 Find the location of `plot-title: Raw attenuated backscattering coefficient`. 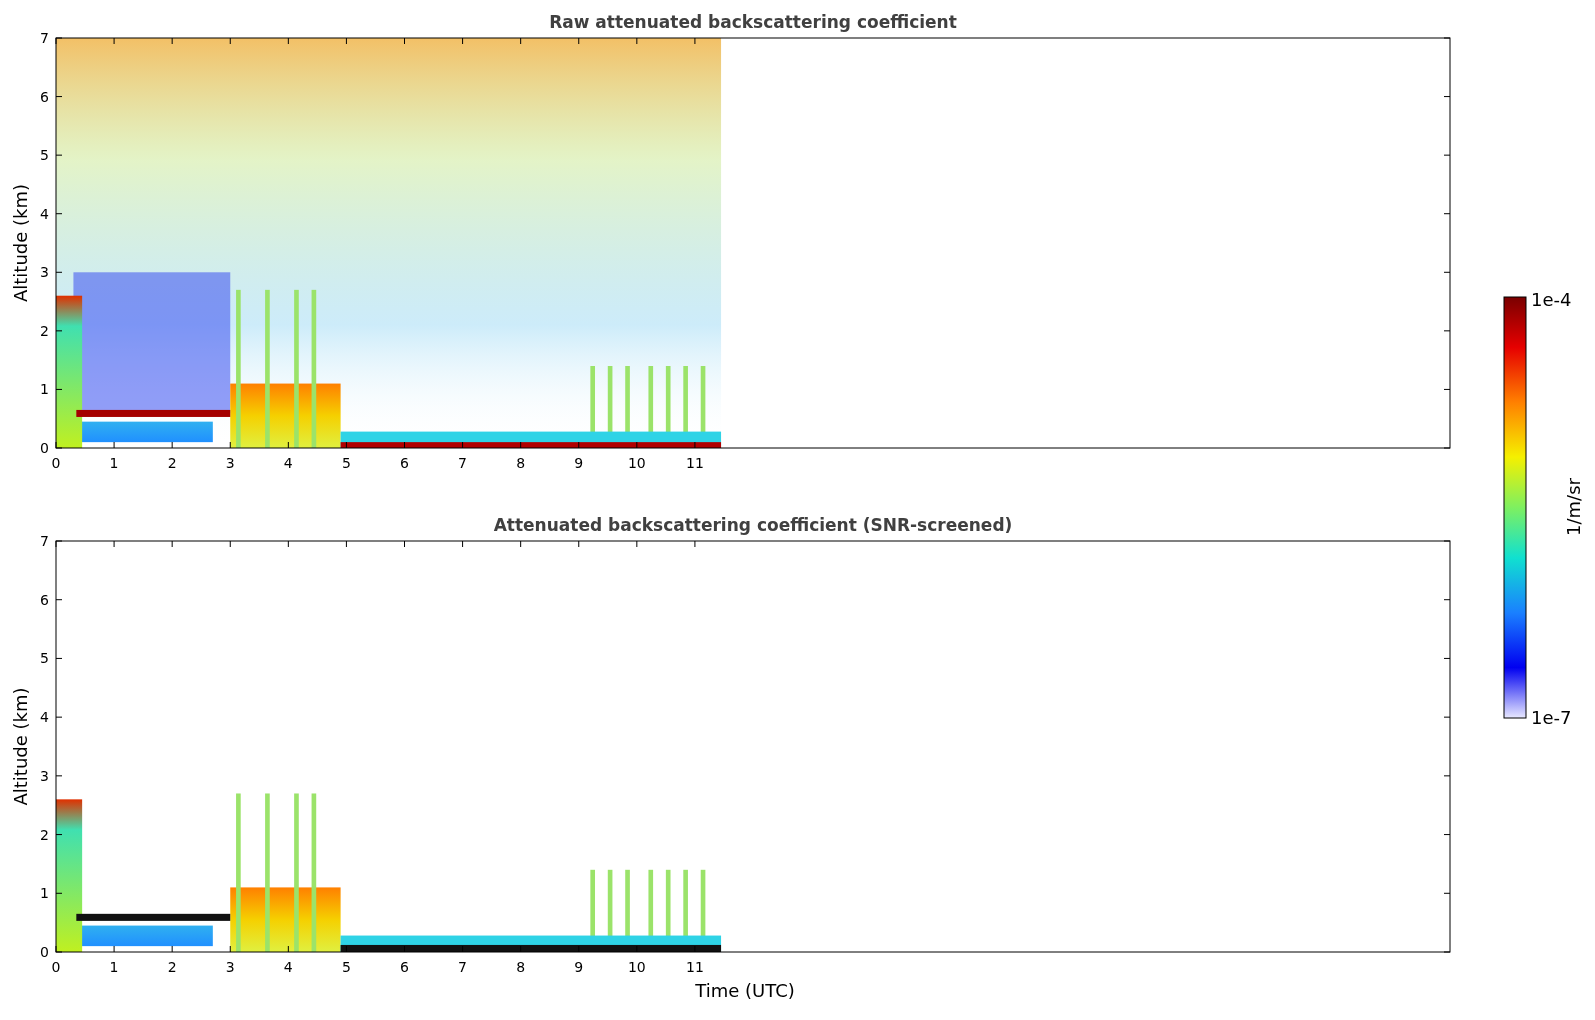

plot-title: Raw attenuated backscattering coefficient is located at coordinates (753, 22).